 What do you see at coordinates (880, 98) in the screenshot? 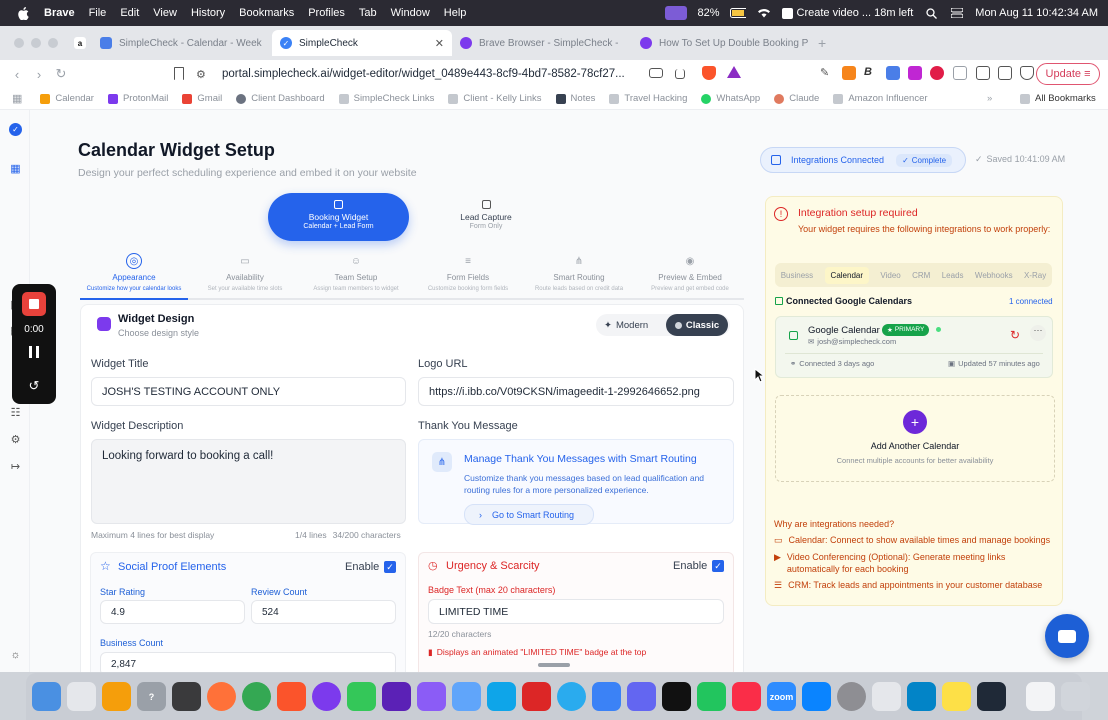
I see `bookmark-amazon-influencer: Amazon Influencer` at bounding box center [880, 98].